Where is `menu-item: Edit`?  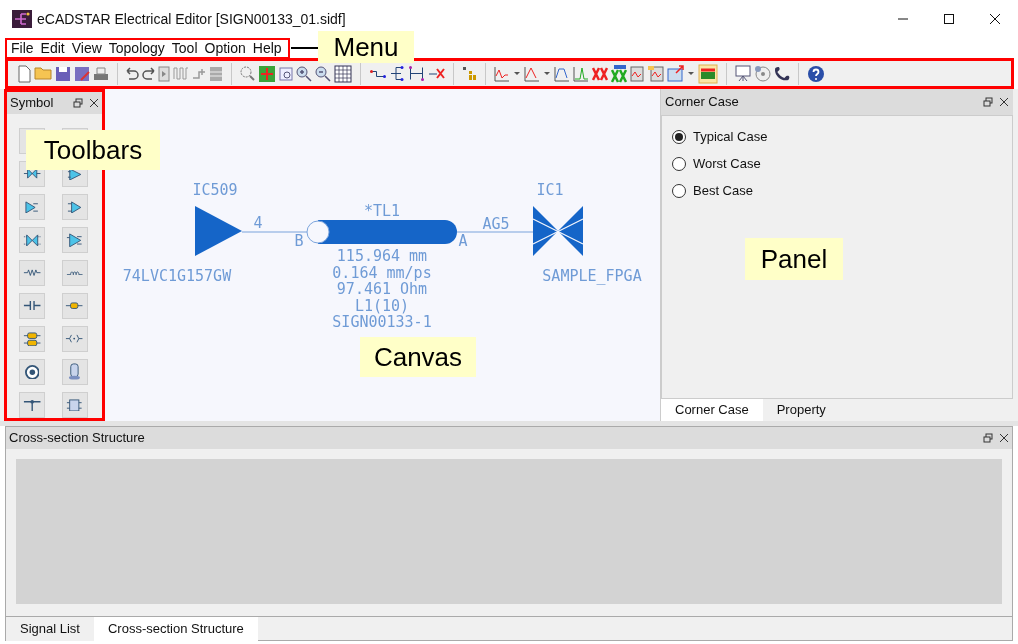 menu-item: Edit is located at coordinates (52, 48).